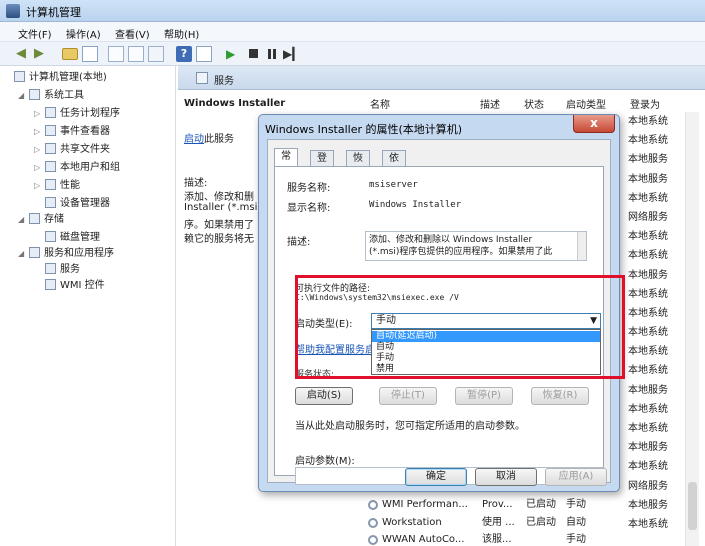  Describe the element at coordinates (50, 148) in the screenshot. I see `shared-folder-icon` at that location.